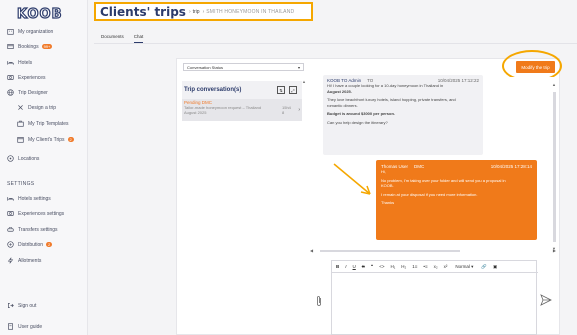 The width and height of the screenshot is (577, 335). I want to click on sidebar-item-my-clients-trips: My Client's Trips 2, so click(45, 139).